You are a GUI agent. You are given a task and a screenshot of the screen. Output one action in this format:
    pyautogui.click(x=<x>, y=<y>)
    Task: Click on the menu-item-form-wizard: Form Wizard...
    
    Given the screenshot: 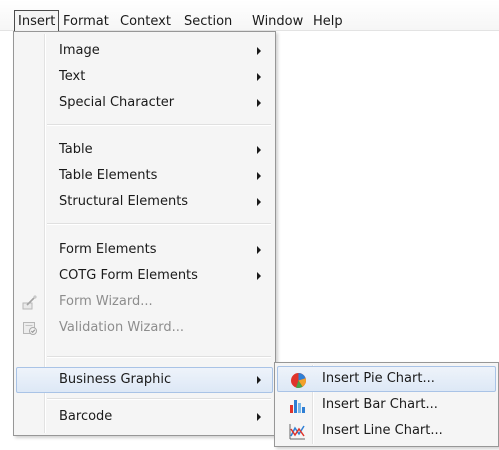 What is the action you would take?
    pyautogui.click(x=144, y=302)
    